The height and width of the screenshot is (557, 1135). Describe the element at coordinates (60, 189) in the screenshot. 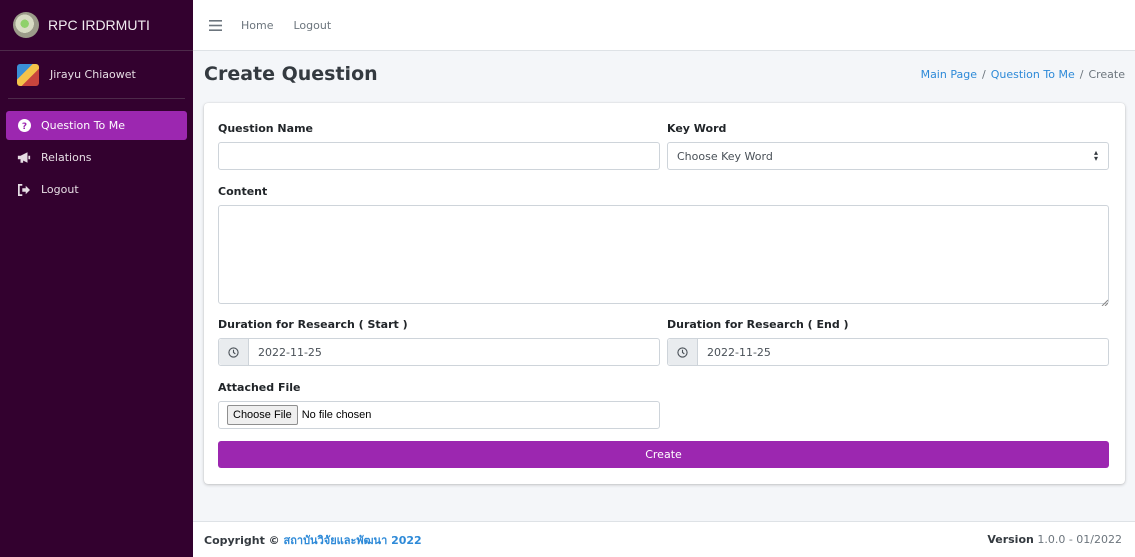

I see `sidebar-item-label: Logout` at that location.